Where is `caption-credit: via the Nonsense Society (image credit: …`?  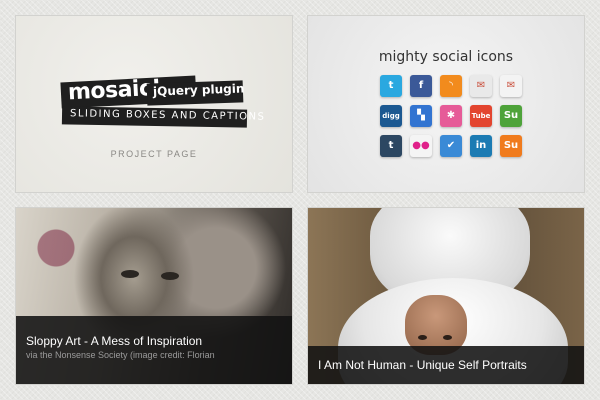 caption-credit: via the Nonsense Society (image credit: … is located at coordinates (120, 355).